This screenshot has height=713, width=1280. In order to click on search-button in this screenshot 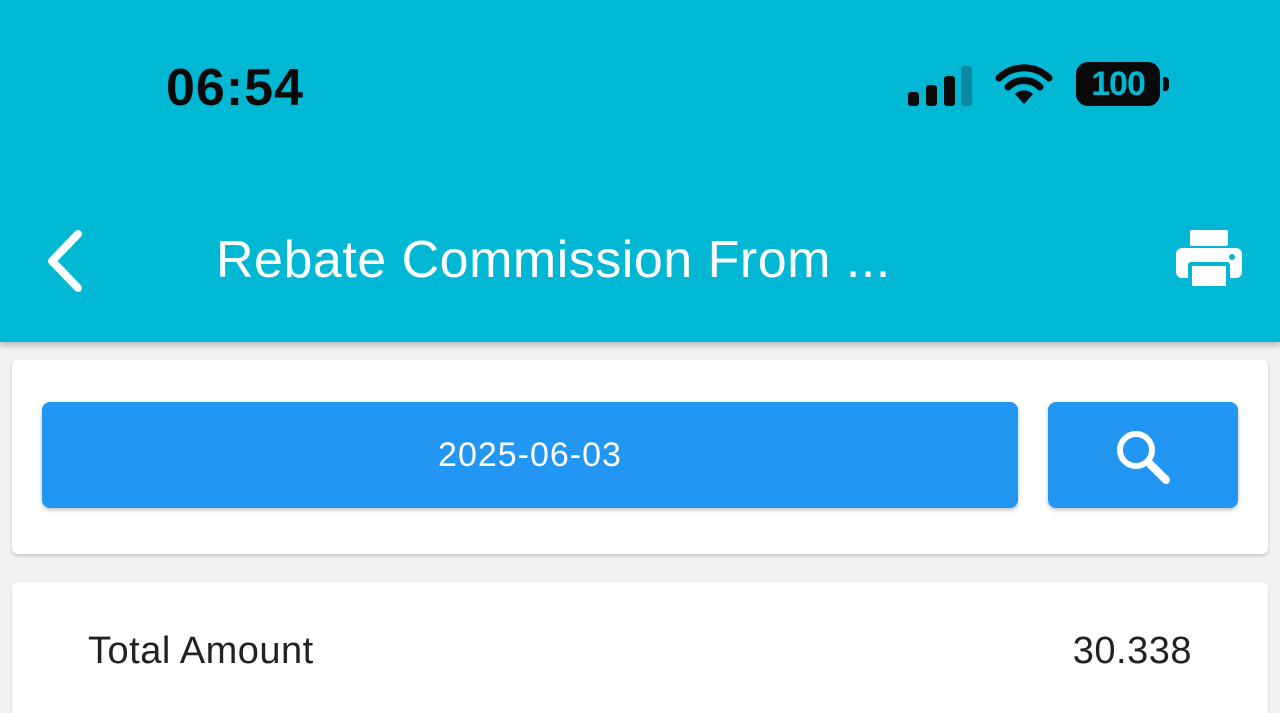, I will do `click(1143, 455)`.